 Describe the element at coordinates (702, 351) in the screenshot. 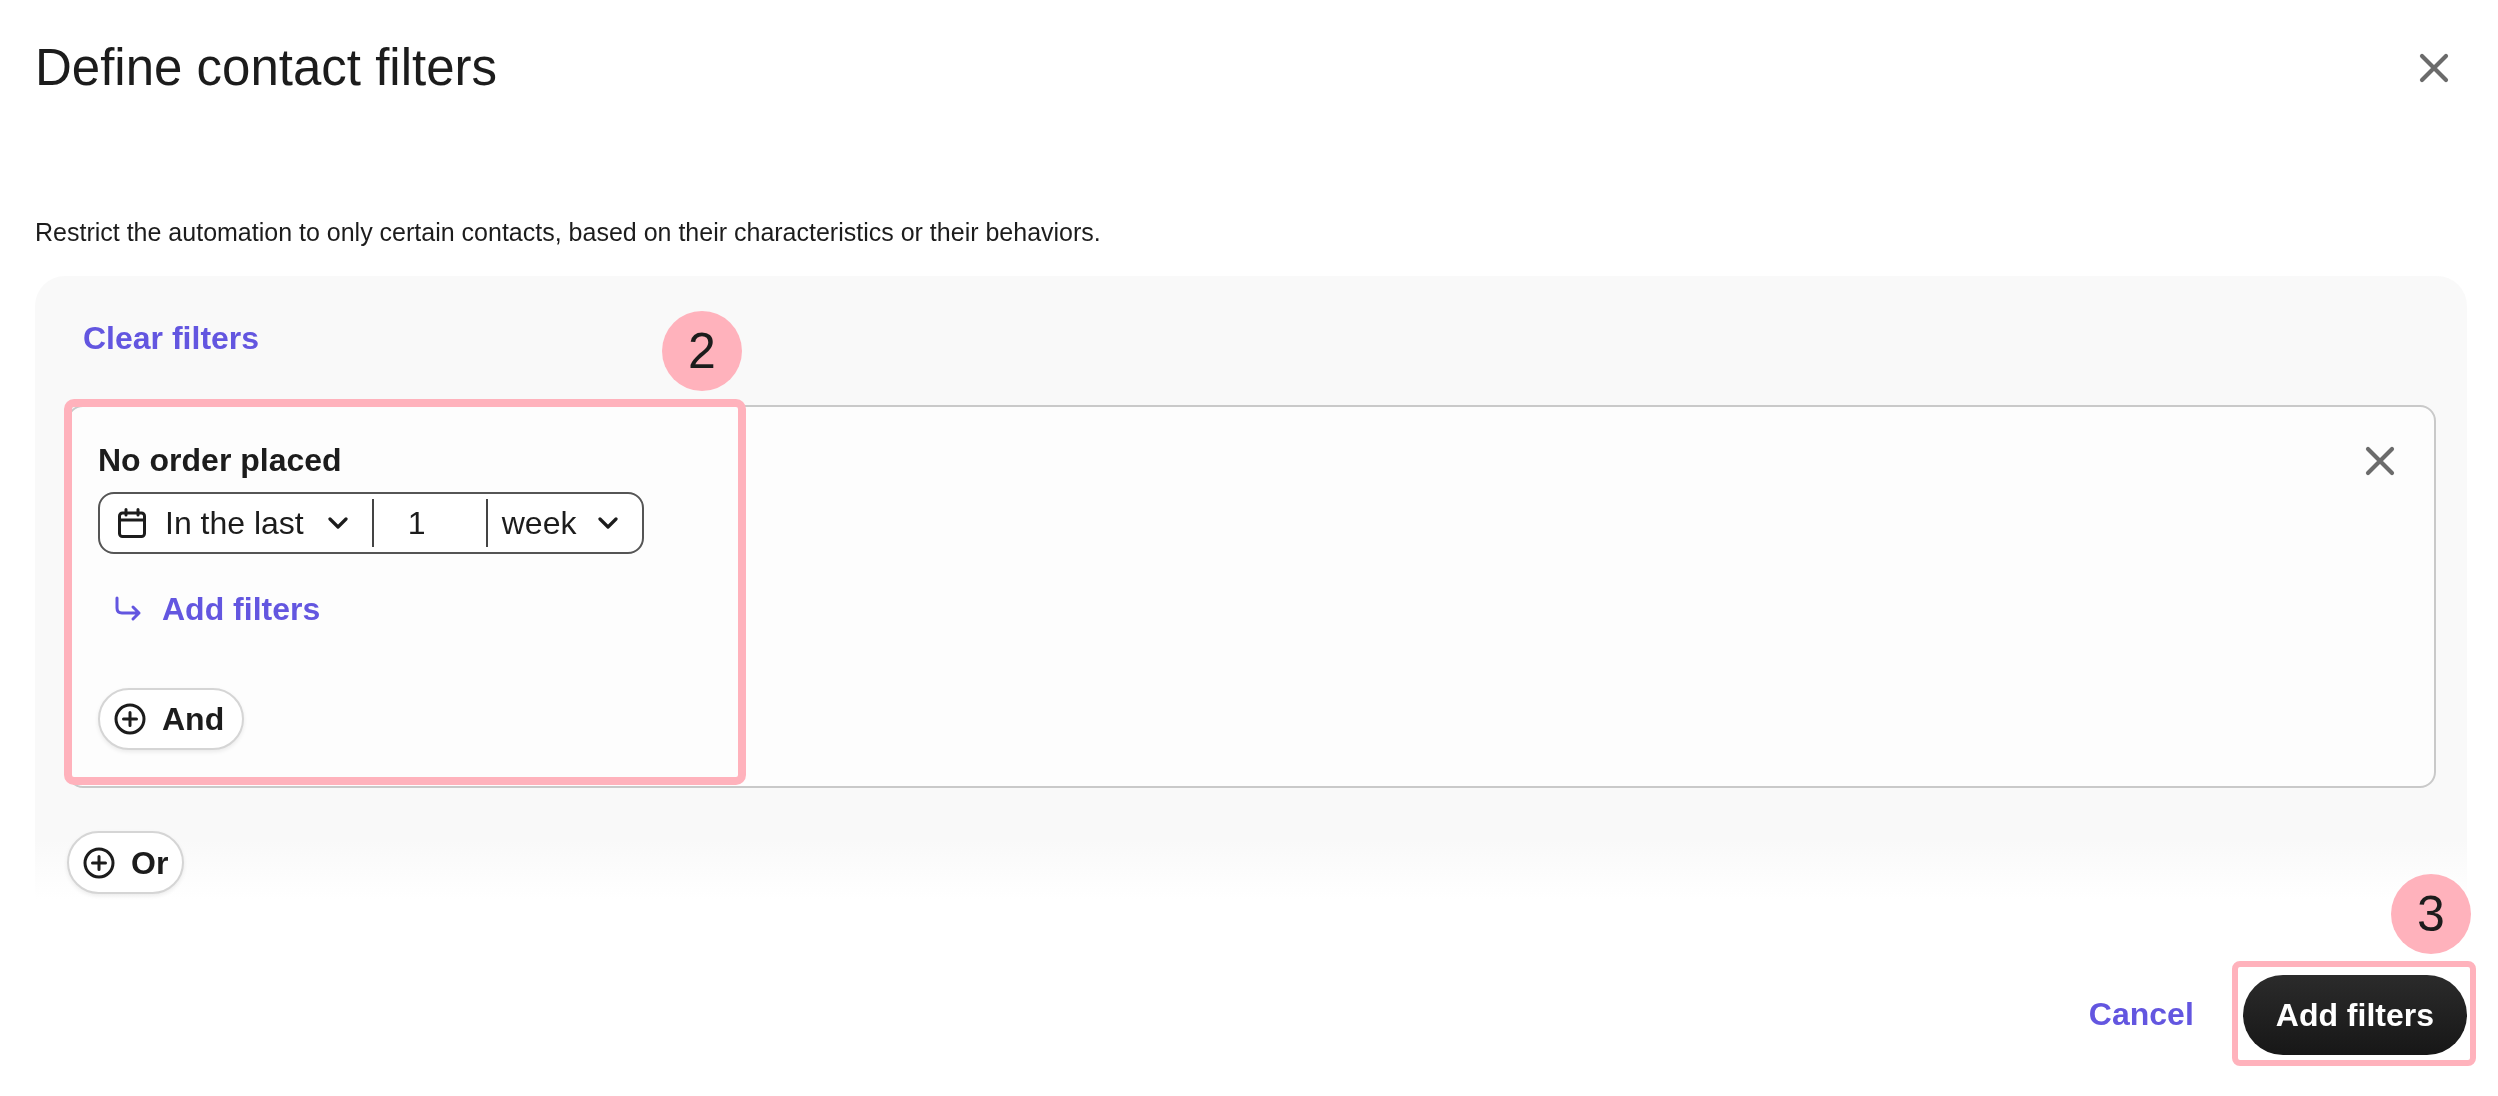

I see `step-number-badge: 2` at that location.